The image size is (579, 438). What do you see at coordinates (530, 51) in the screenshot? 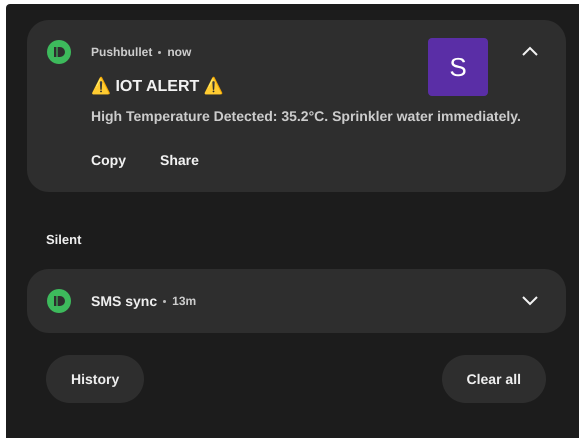
I see `collapse-icon` at bounding box center [530, 51].